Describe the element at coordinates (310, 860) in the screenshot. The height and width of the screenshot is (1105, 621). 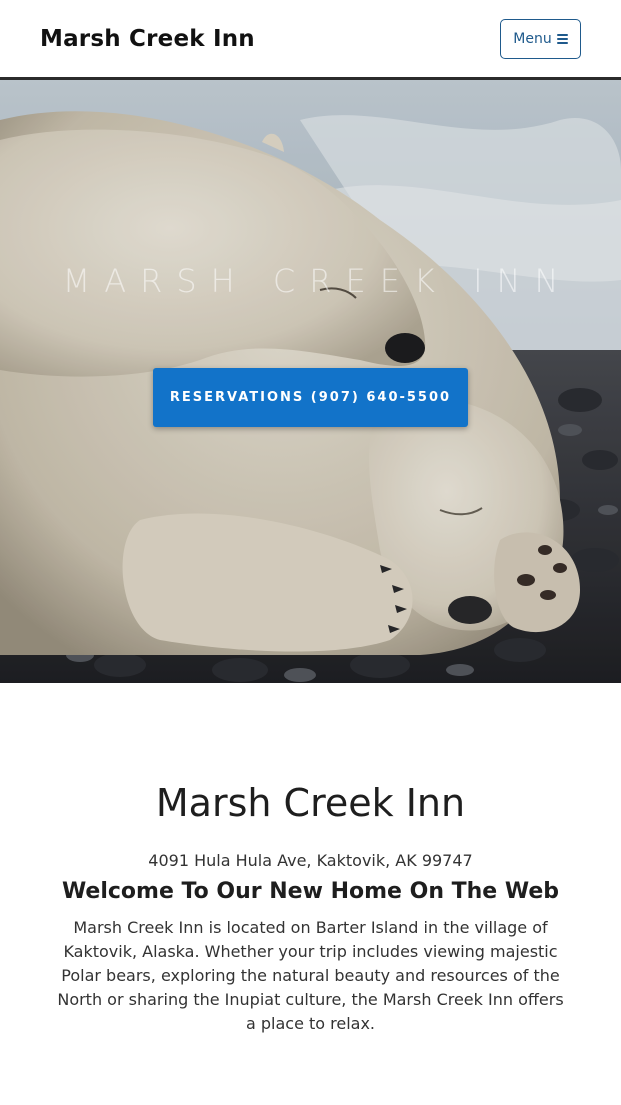
I see `address-text: 4091 Hula Hula Ave, Kaktovik, AK 99747` at that location.